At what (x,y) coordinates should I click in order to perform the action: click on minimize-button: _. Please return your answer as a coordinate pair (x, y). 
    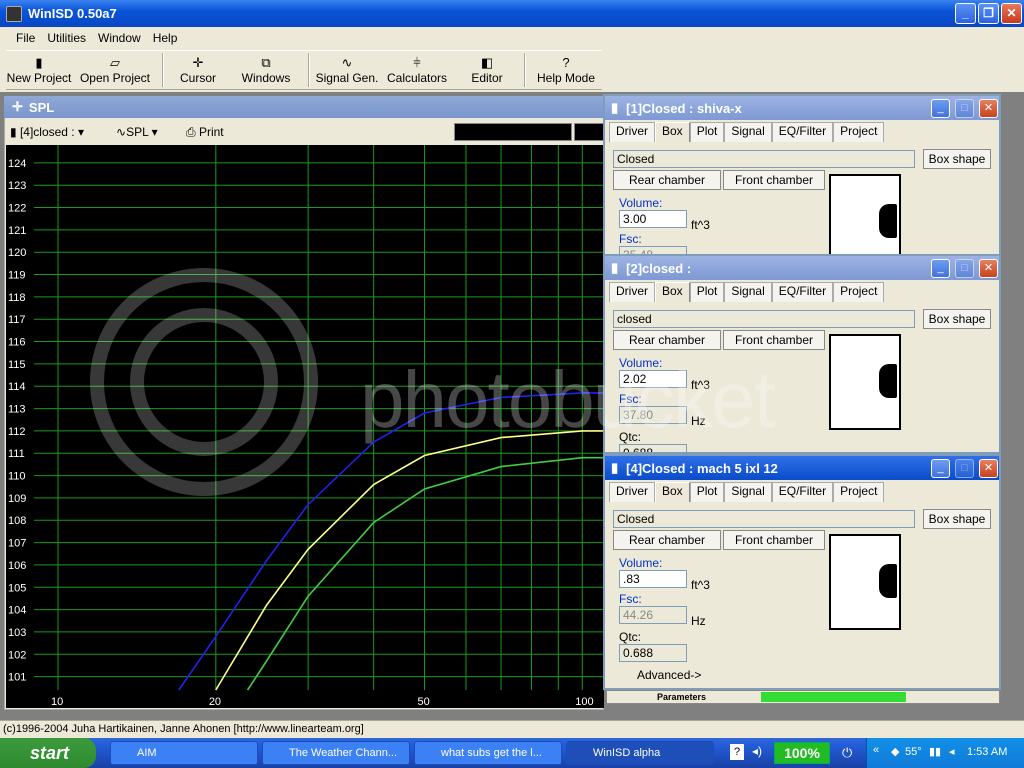
    Looking at the image, I should click on (965, 13).